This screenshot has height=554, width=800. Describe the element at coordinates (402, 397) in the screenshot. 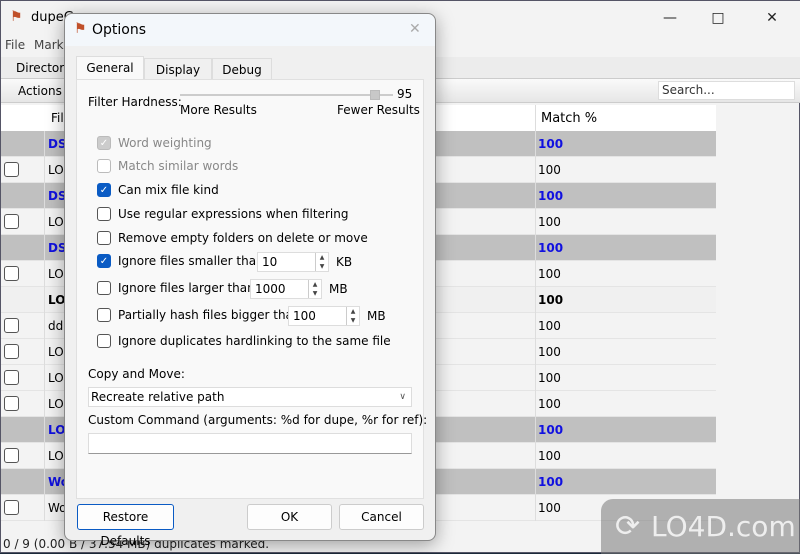

I see `chevron-down-icon: ∨` at that location.